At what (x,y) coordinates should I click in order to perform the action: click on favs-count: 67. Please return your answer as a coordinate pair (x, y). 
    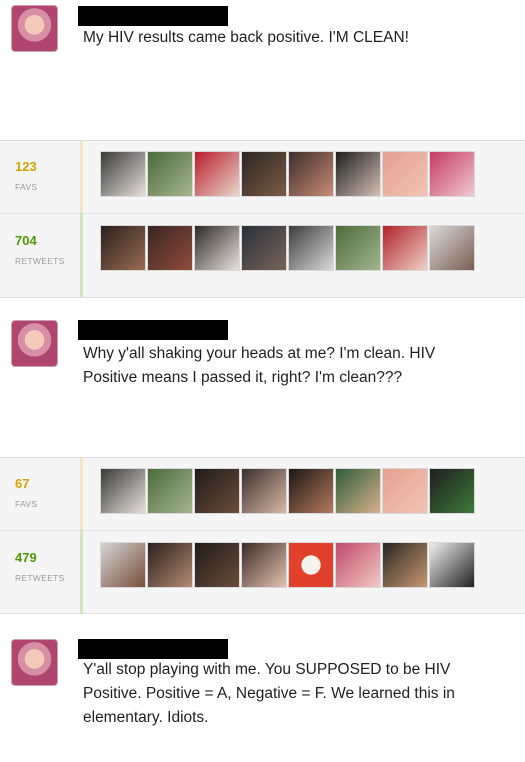
    Looking at the image, I should click on (22, 483).